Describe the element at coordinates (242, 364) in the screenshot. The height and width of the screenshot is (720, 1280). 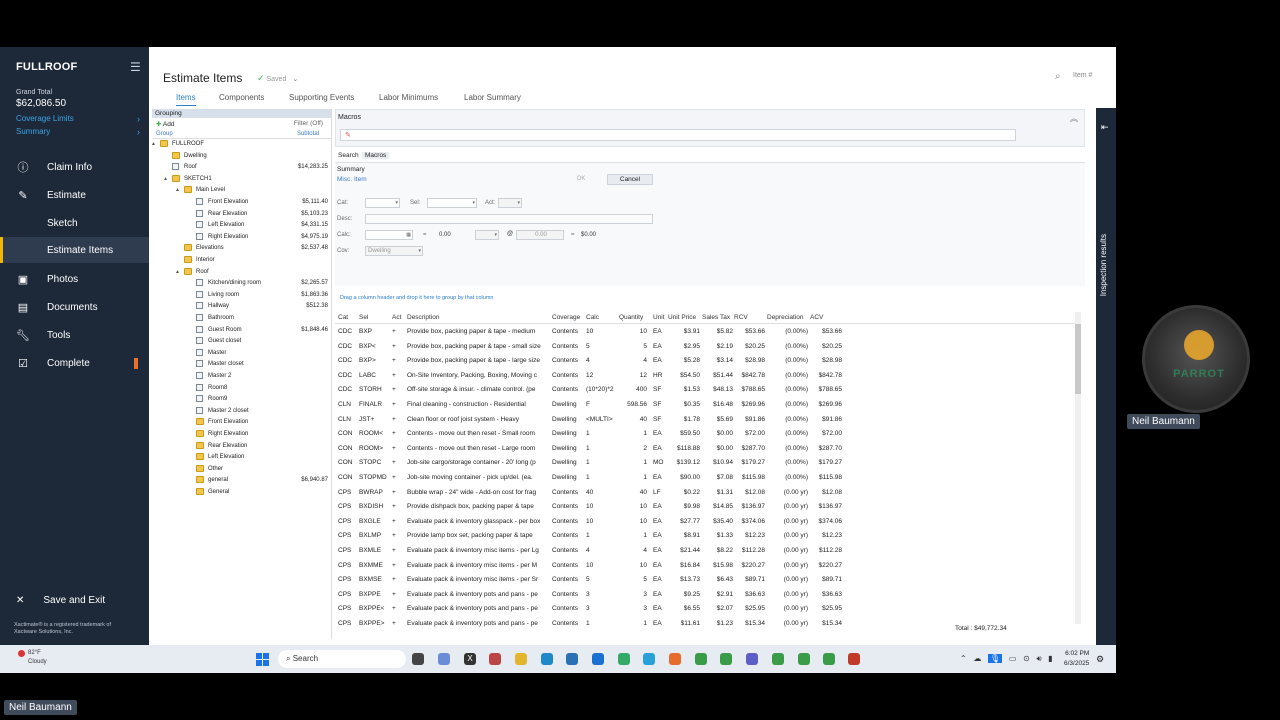
I see `tree-node: Master closet` at that location.